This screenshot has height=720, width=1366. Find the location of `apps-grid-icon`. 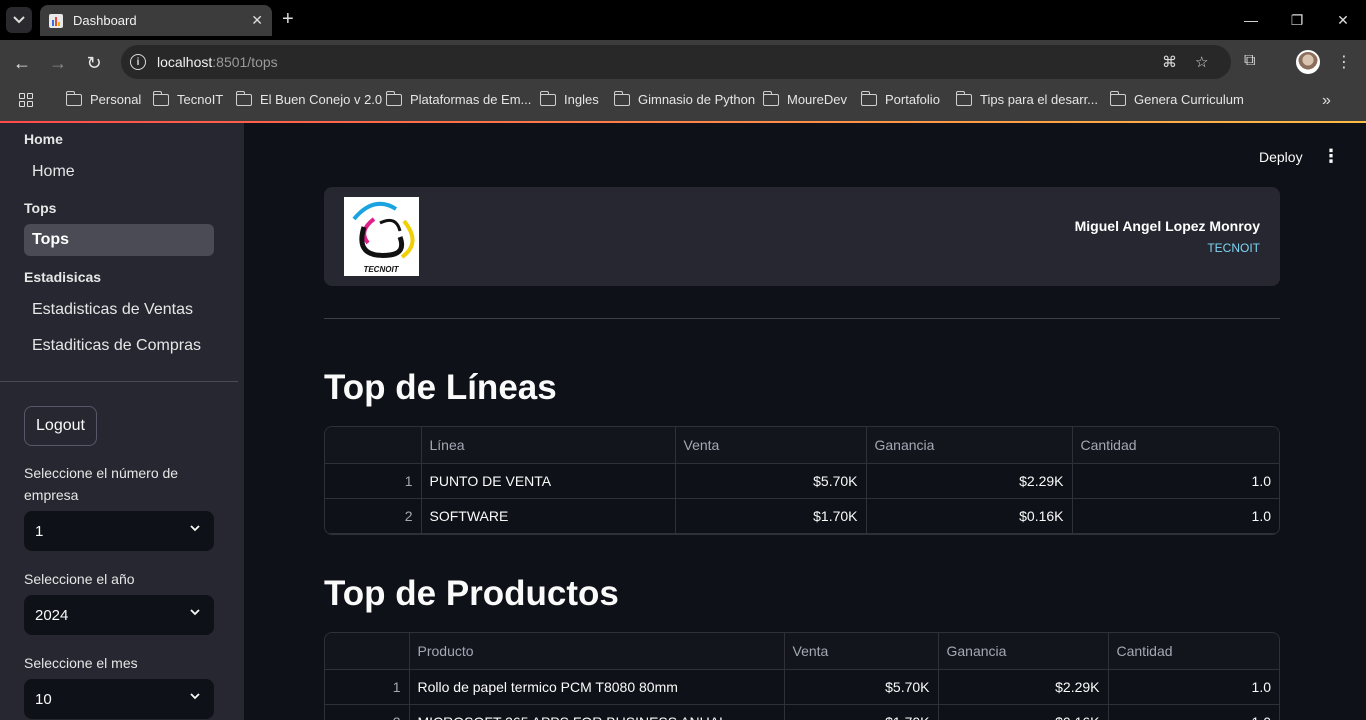

apps-grid-icon is located at coordinates (26, 100).